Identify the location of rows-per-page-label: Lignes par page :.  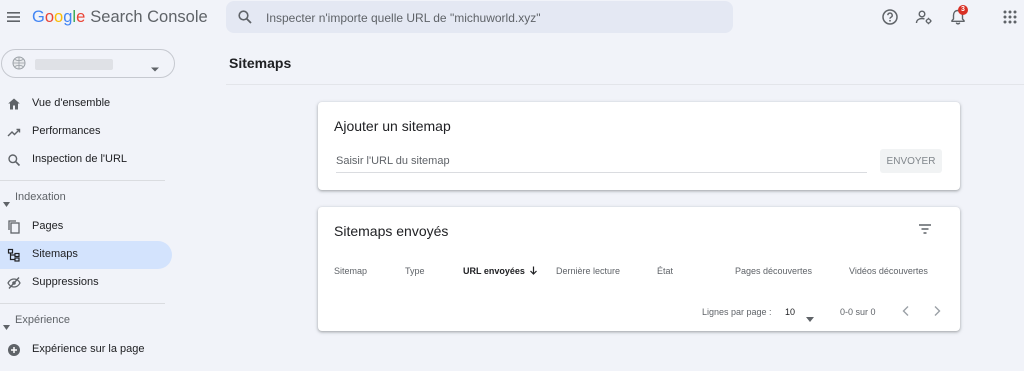
(737, 312).